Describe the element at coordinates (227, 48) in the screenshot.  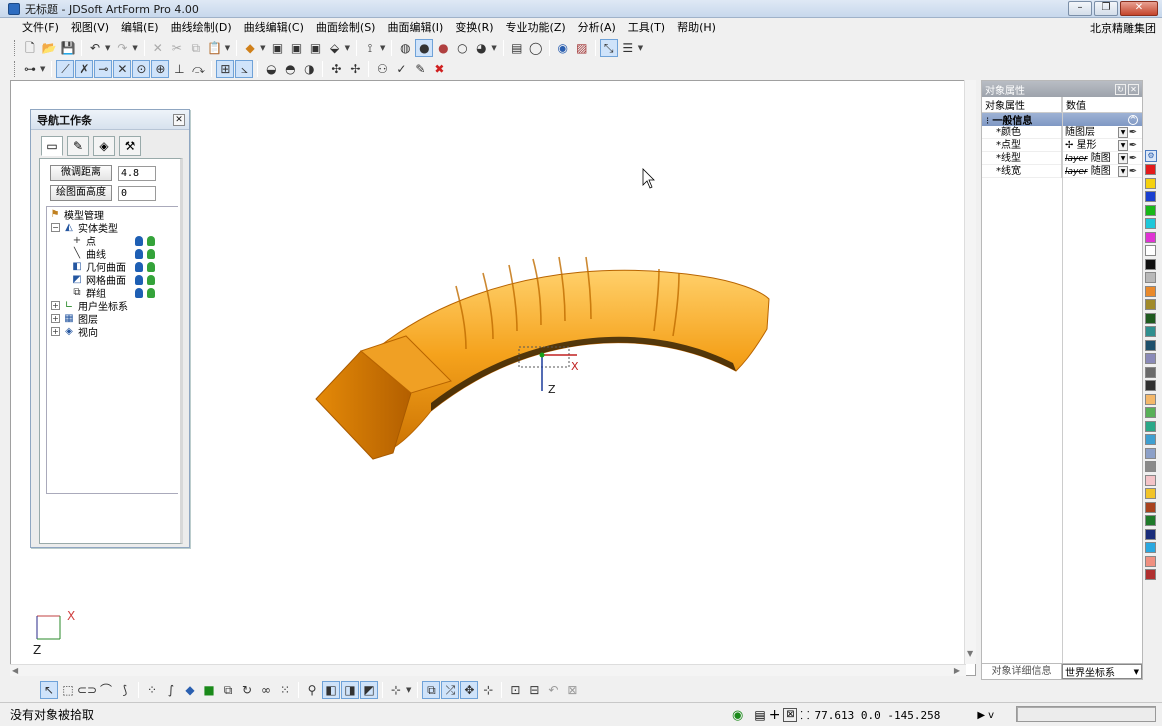
I see `paste-dropdown-icon: ▼` at that location.